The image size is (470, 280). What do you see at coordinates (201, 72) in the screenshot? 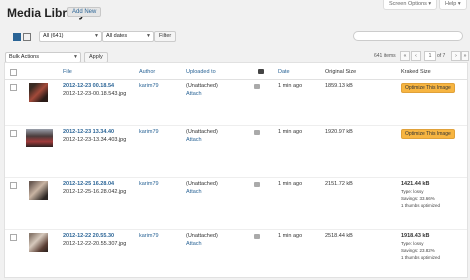
I see `column-uploaded-to: Uploaded to` at bounding box center [201, 72].